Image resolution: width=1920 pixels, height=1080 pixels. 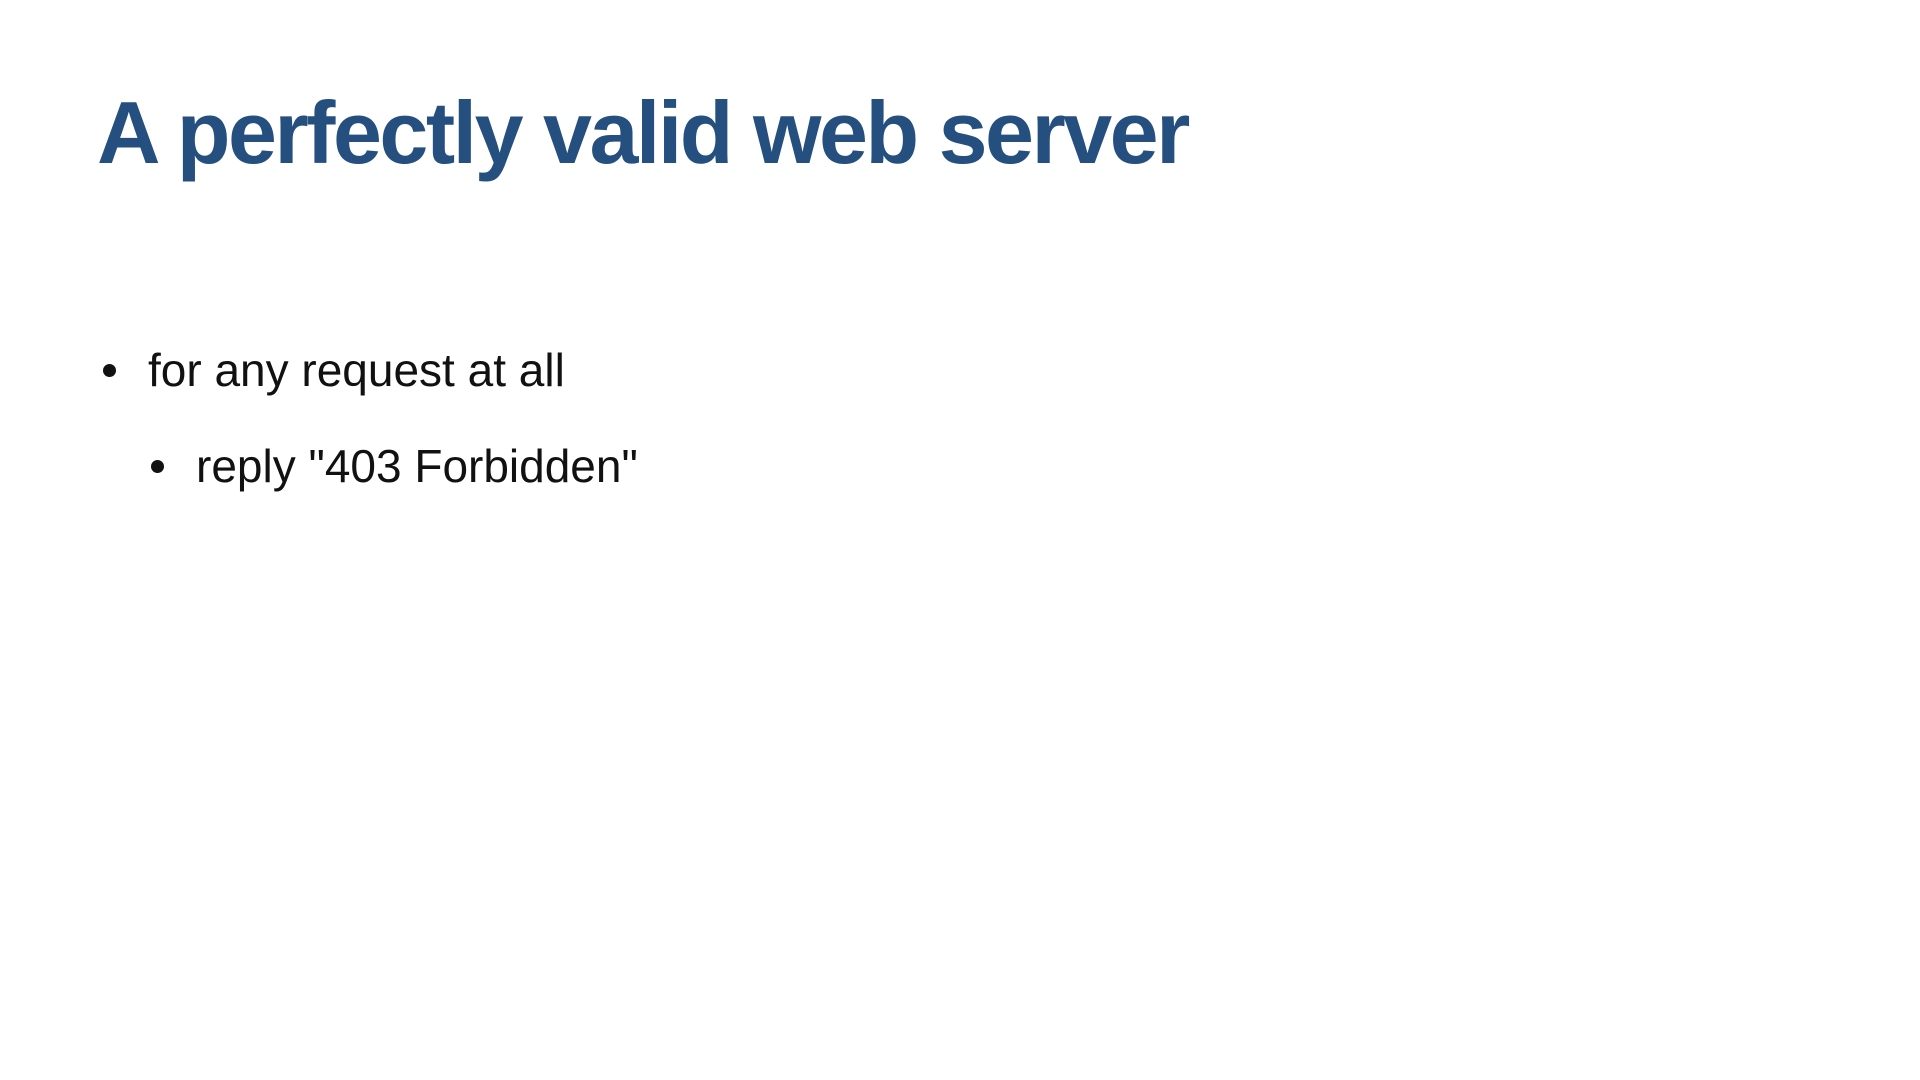 I want to click on bullet-text: for any request at all, so click(x=356, y=370).